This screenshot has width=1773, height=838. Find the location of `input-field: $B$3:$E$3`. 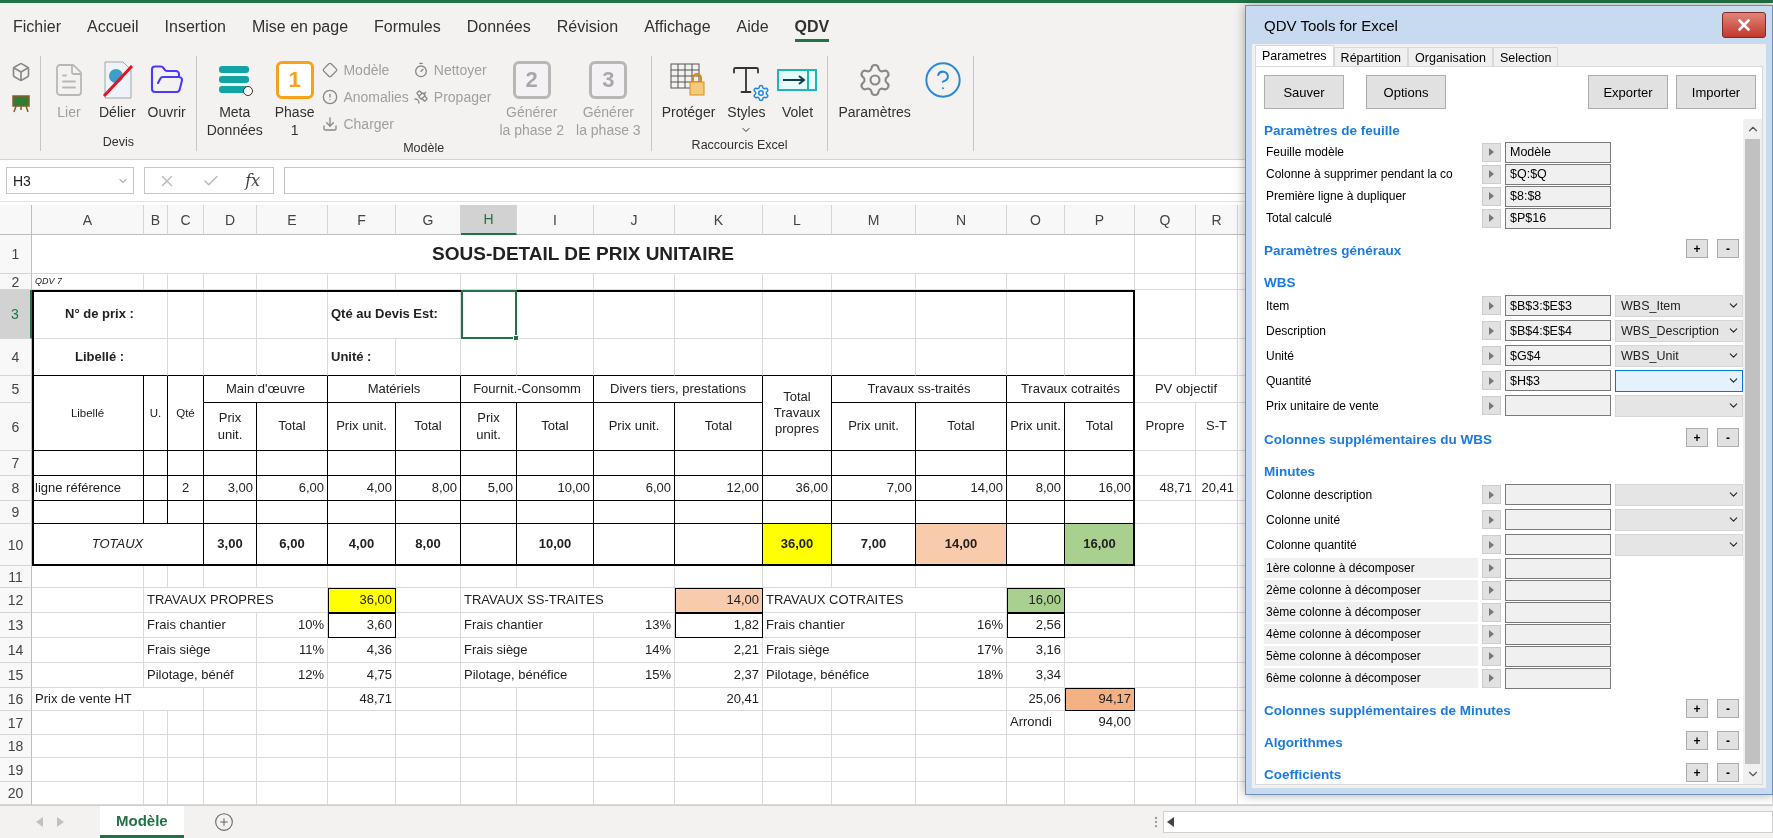

input-field: $B$3:$E$3 is located at coordinates (1558, 305).